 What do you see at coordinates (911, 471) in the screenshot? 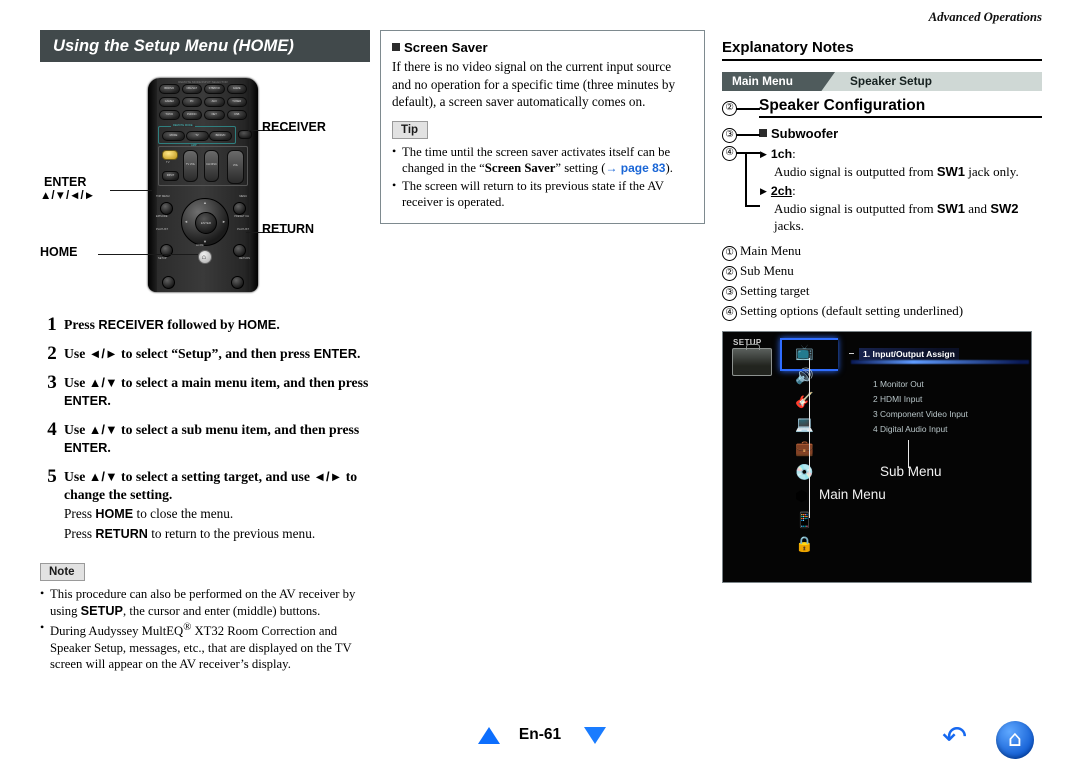
I see `sub-menu-annotation: Sub Menu` at bounding box center [911, 471].